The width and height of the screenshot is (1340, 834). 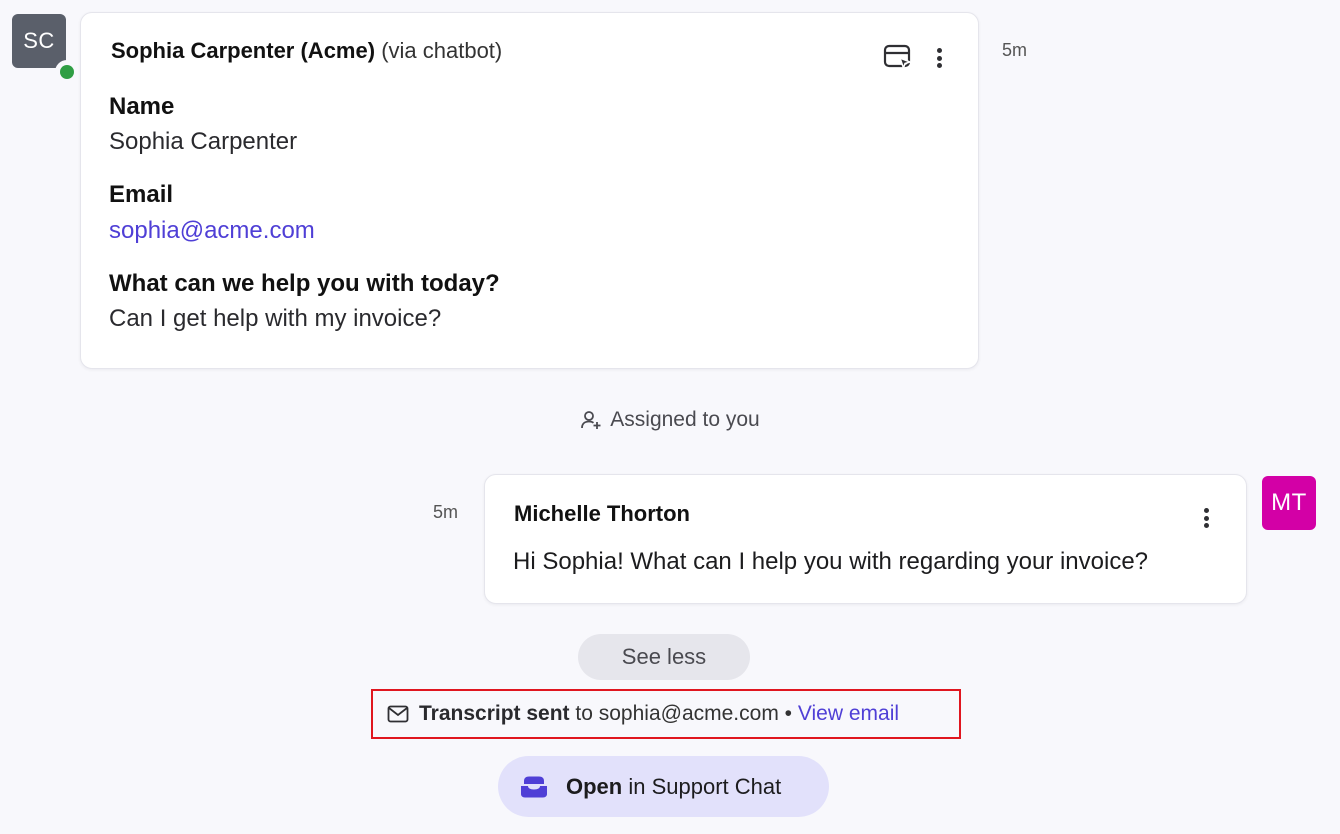 What do you see at coordinates (898, 57) in the screenshot?
I see `open-ticket-icon` at bounding box center [898, 57].